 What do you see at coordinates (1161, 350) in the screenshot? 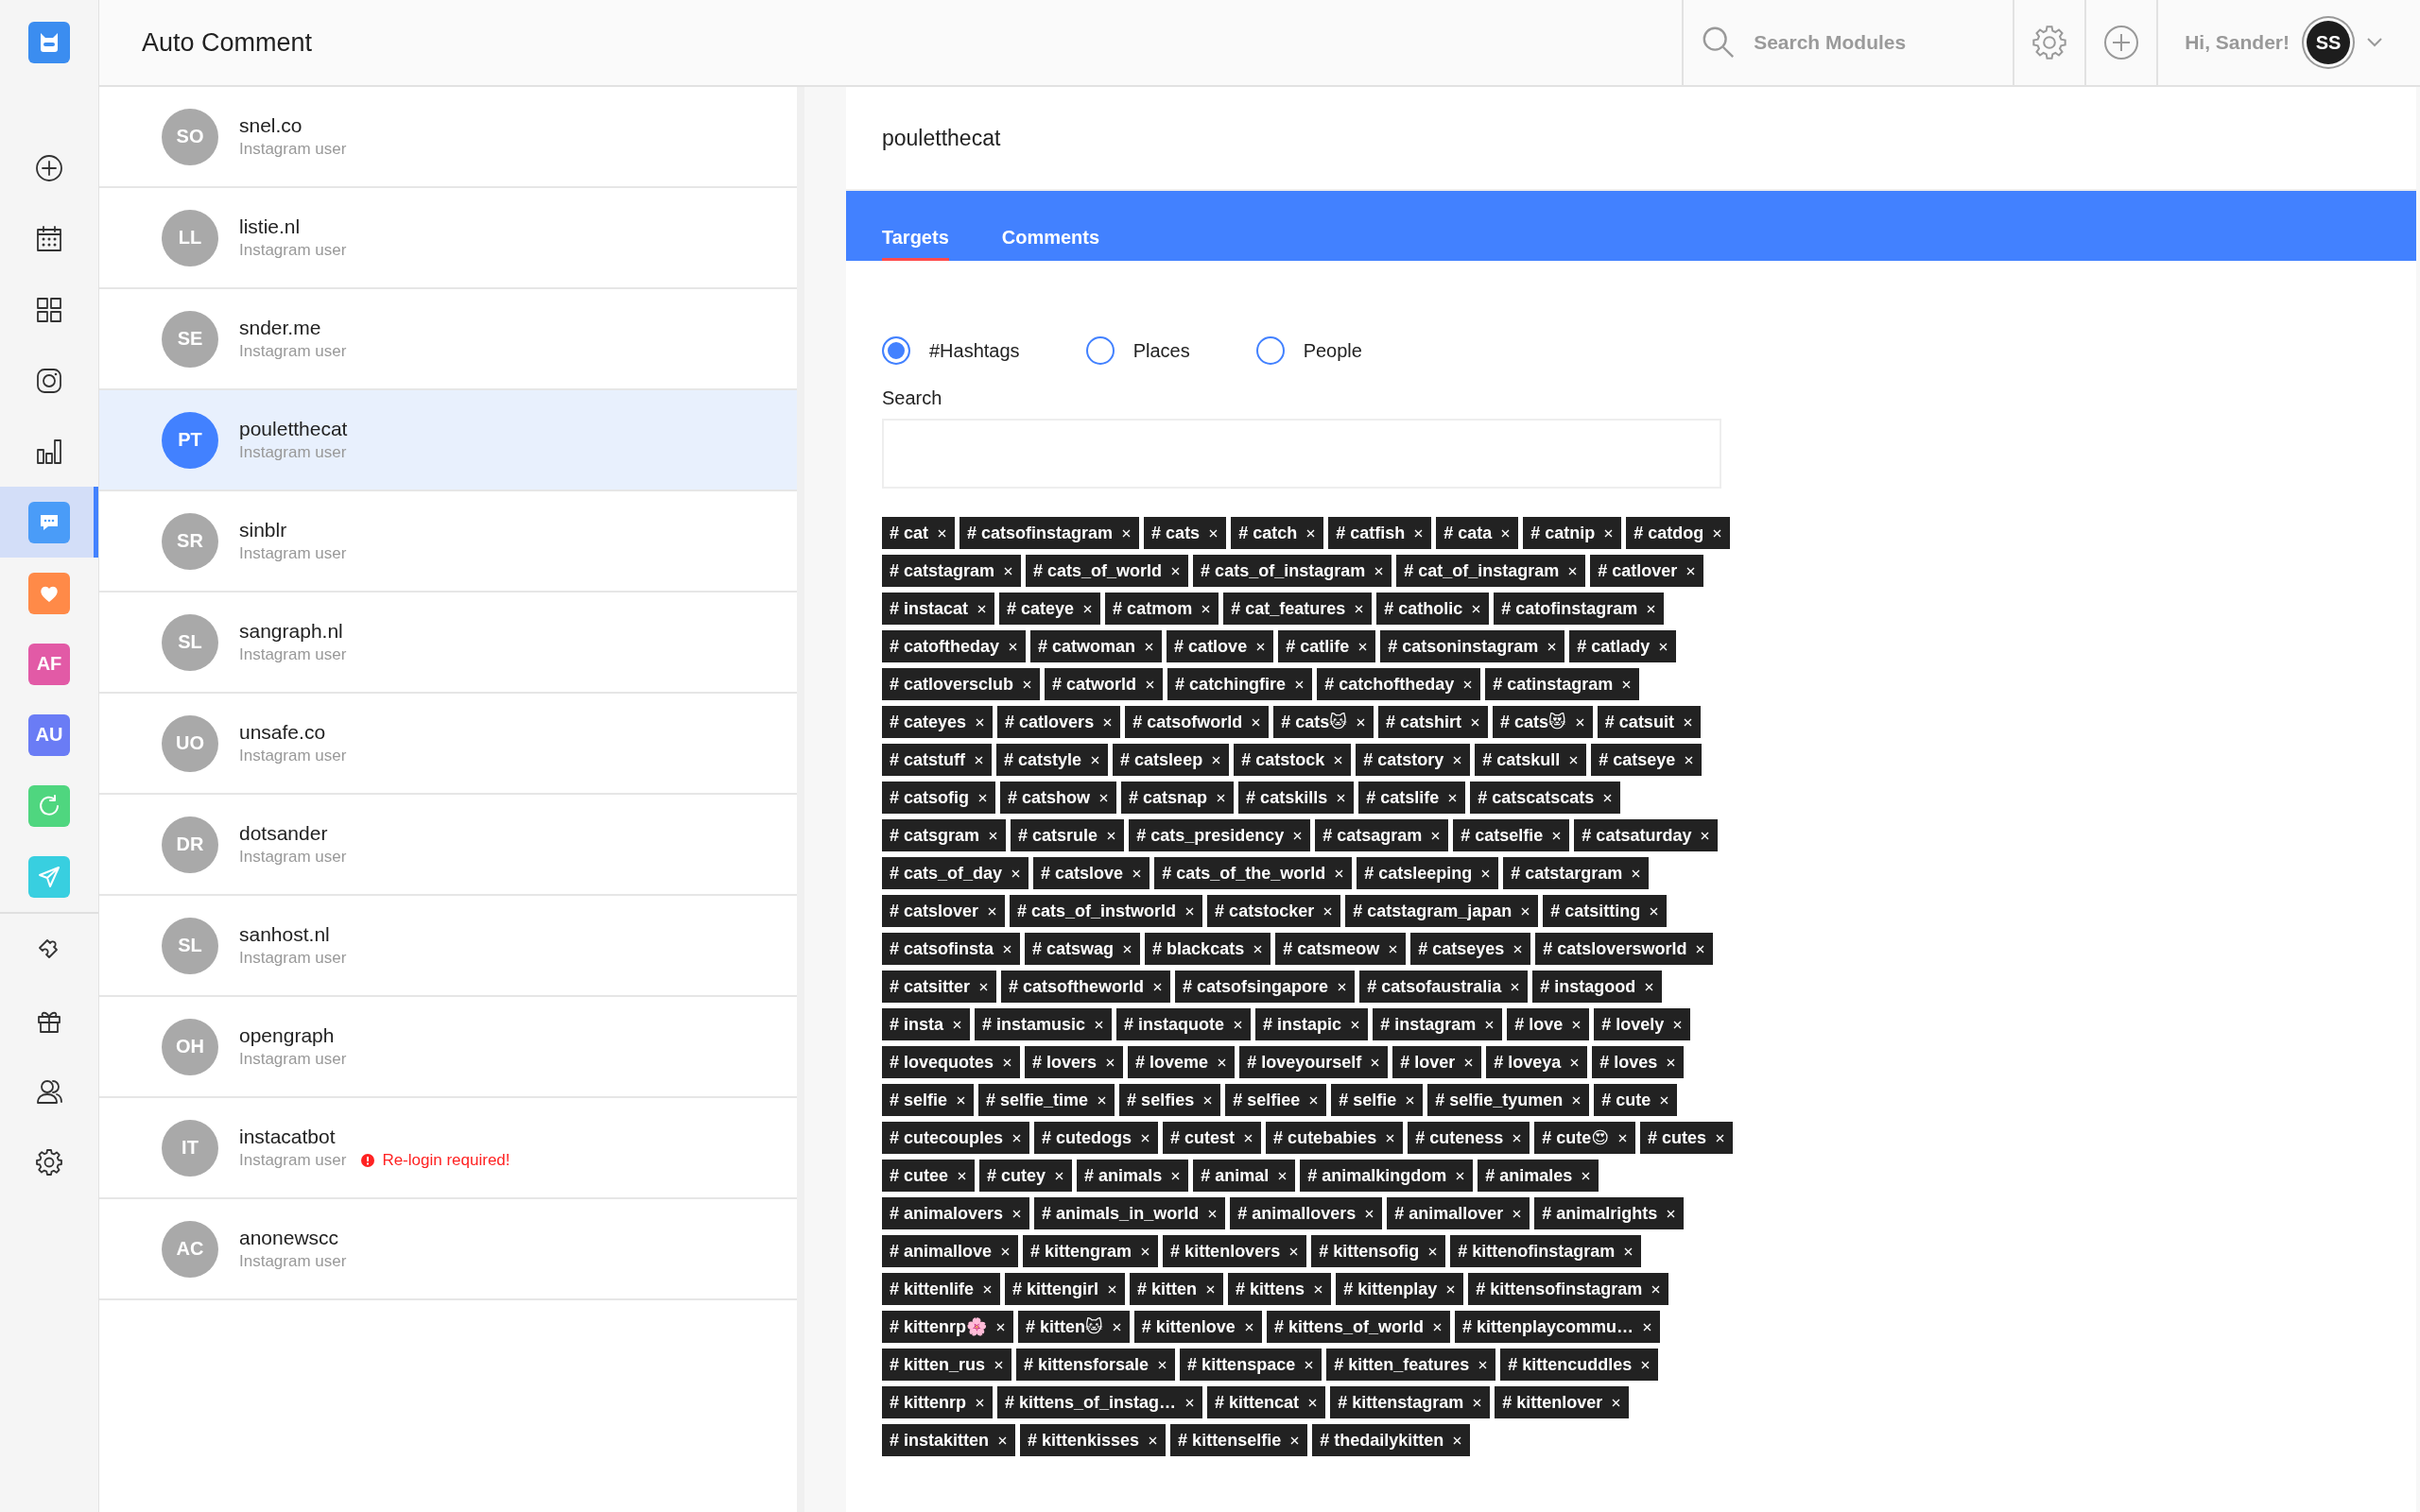
I see `radio-label: Places` at bounding box center [1161, 350].